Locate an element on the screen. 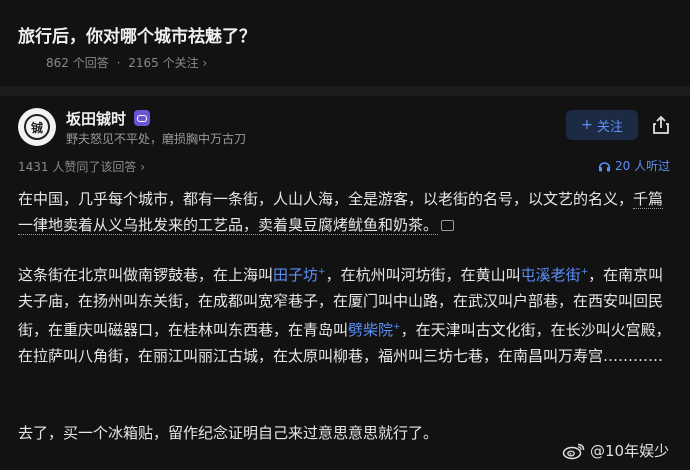 The image size is (690, 470). follow-label: 关注 is located at coordinates (609, 127).